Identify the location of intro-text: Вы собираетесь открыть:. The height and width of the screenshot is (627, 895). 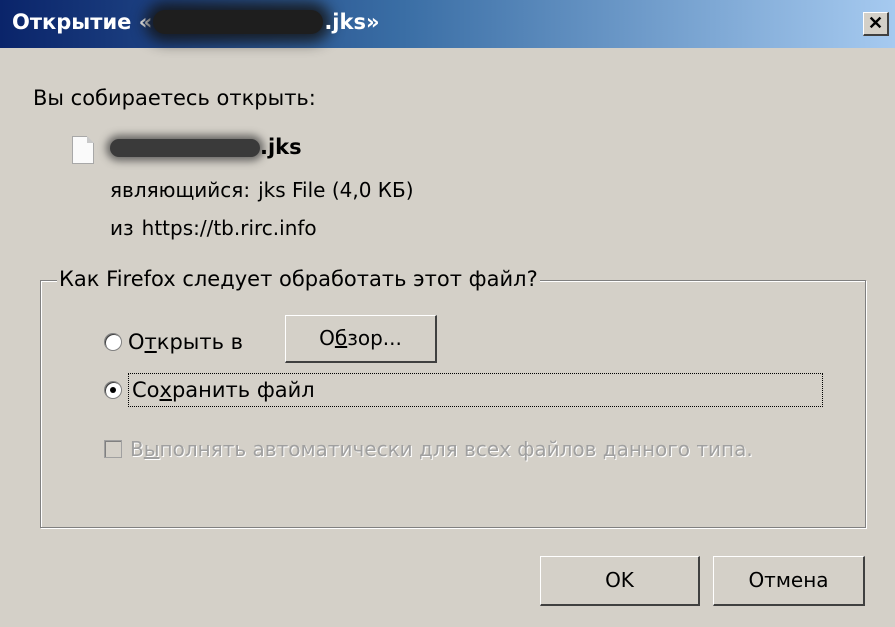
(174, 98).